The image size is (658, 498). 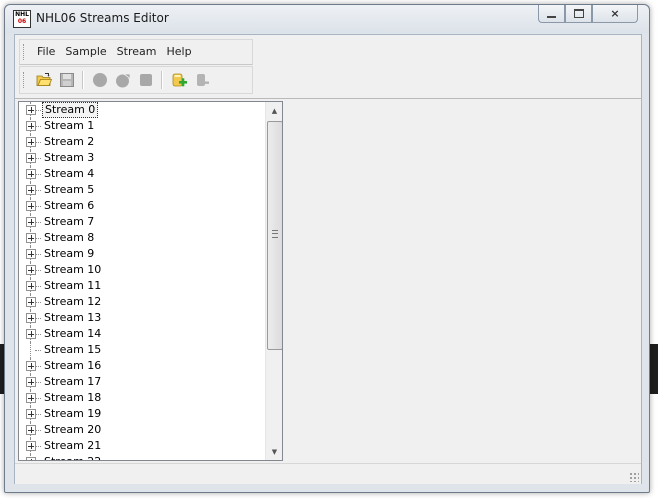 I want to click on minimize-button, so click(x=551, y=14).